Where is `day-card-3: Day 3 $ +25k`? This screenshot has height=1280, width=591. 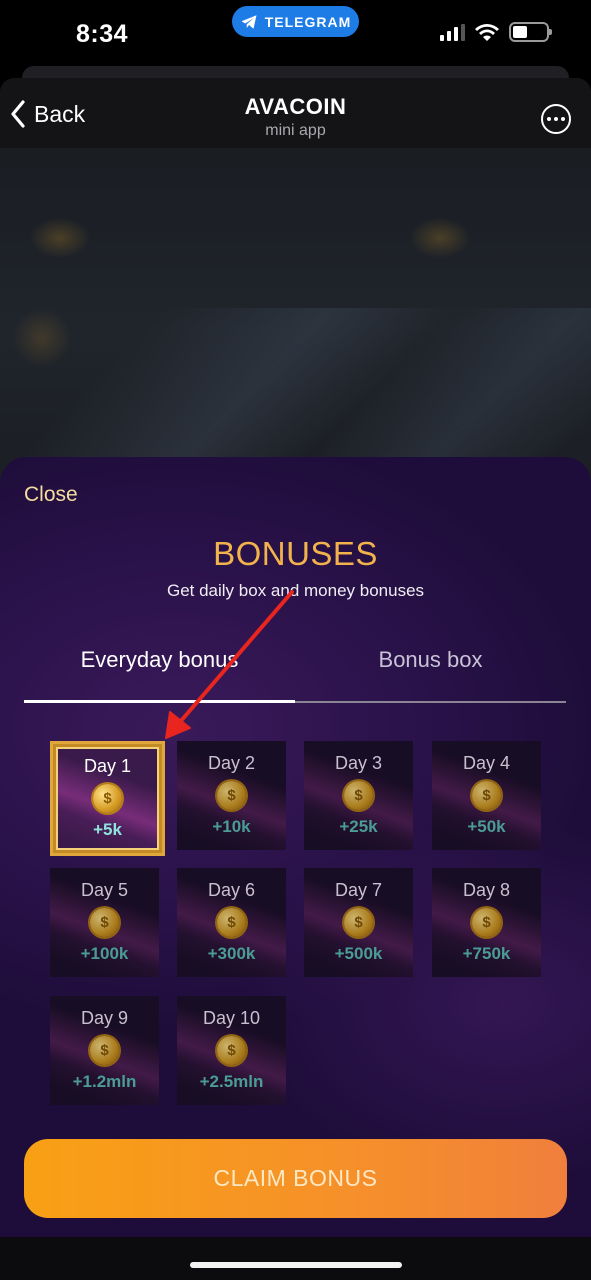
day-card-3: Day 3 $ +25k is located at coordinates (358, 795).